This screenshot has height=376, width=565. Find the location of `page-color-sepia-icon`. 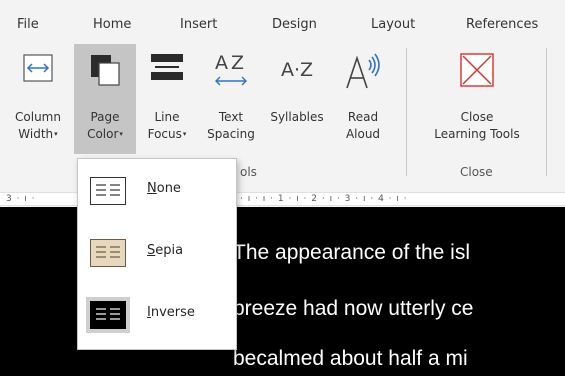

page-color-sepia-icon is located at coordinates (108, 253).